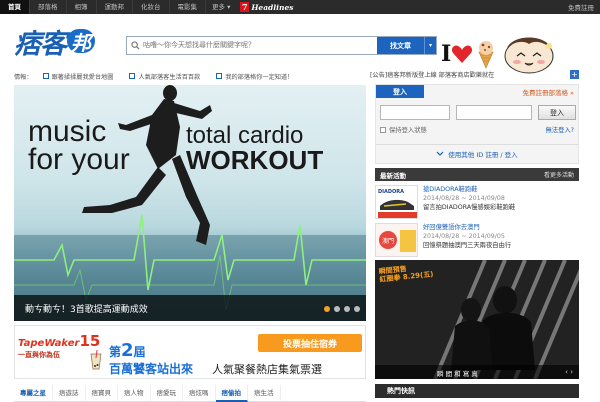 Image resolution: width=600 pixels, height=402 pixels. What do you see at coordinates (401, 391) in the screenshot?
I see `hot-news-title: 熱門快訊` at bounding box center [401, 391].